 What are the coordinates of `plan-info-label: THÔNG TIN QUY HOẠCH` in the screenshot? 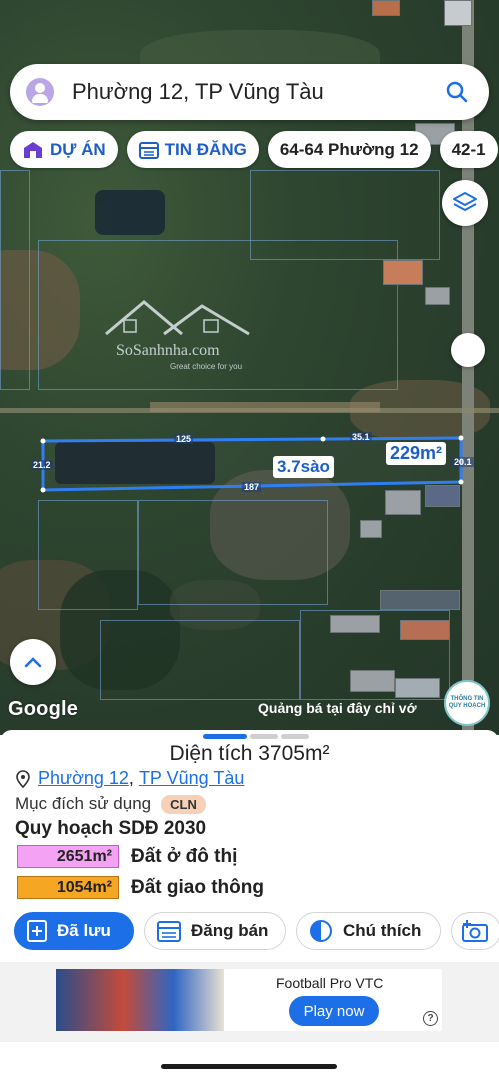 It's located at (467, 702).